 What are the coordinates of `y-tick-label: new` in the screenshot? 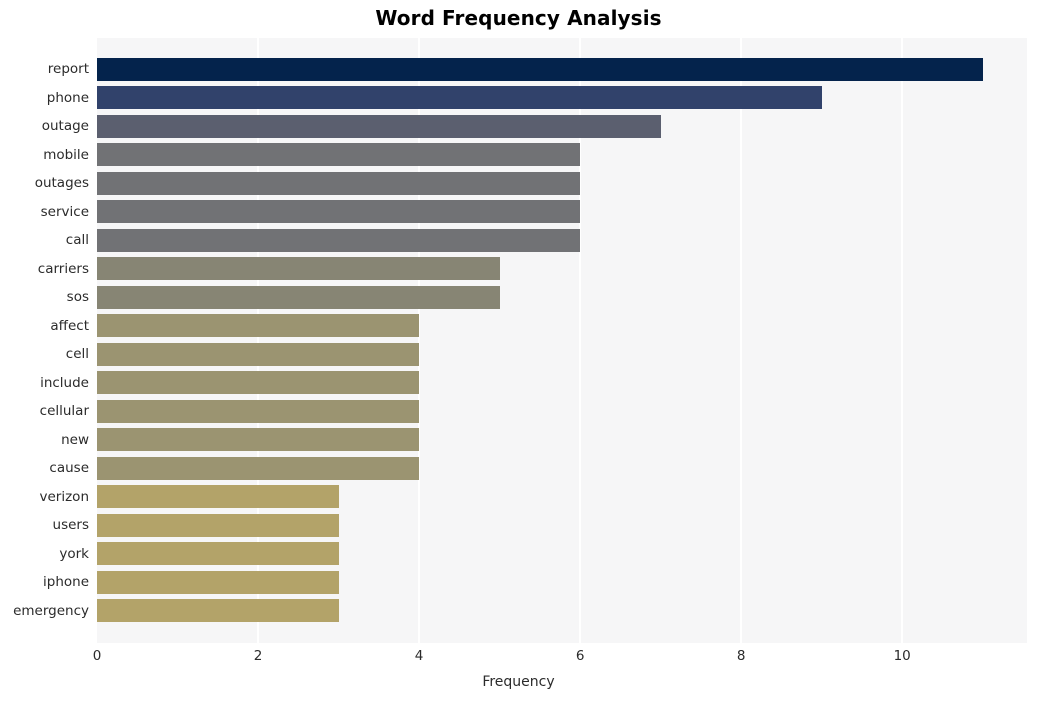 It's located at (75, 439).